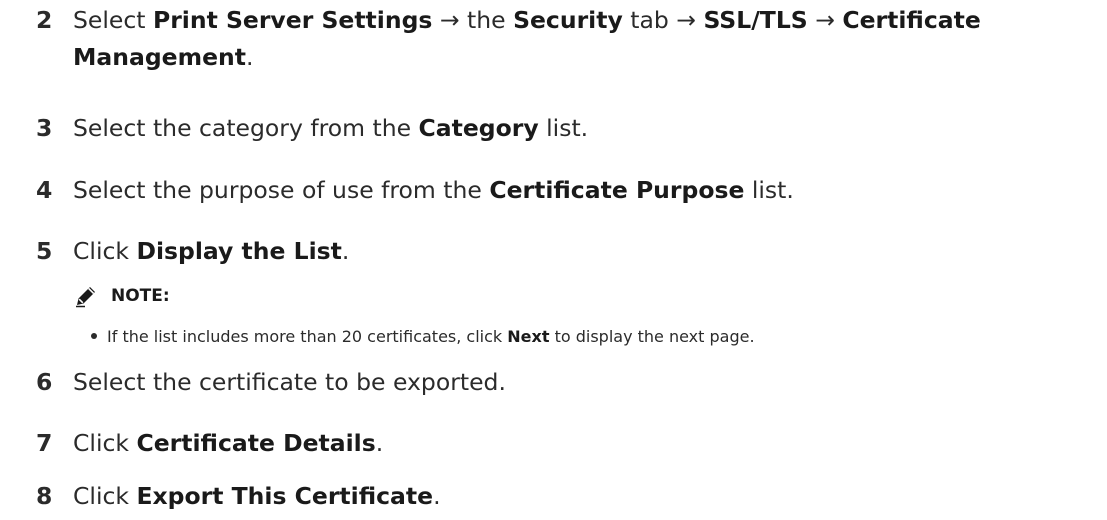  What do you see at coordinates (159, 57) in the screenshot?
I see `bold-term: Management` at bounding box center [159, 57].